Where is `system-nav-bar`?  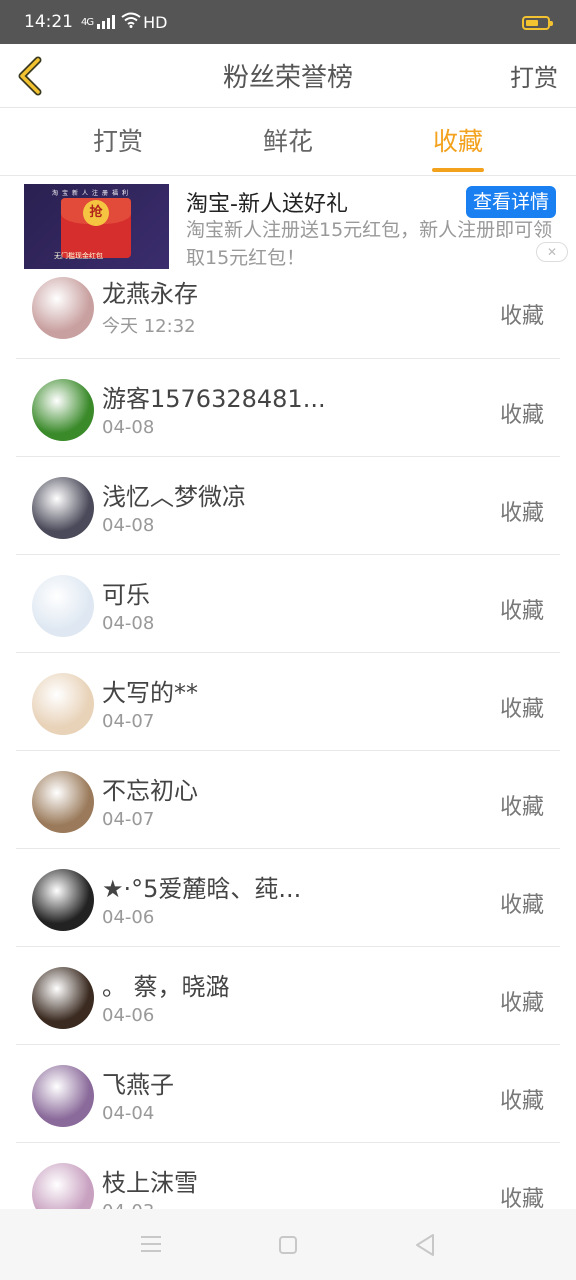 system-nav-bar is located at coordinates (288, 1244).